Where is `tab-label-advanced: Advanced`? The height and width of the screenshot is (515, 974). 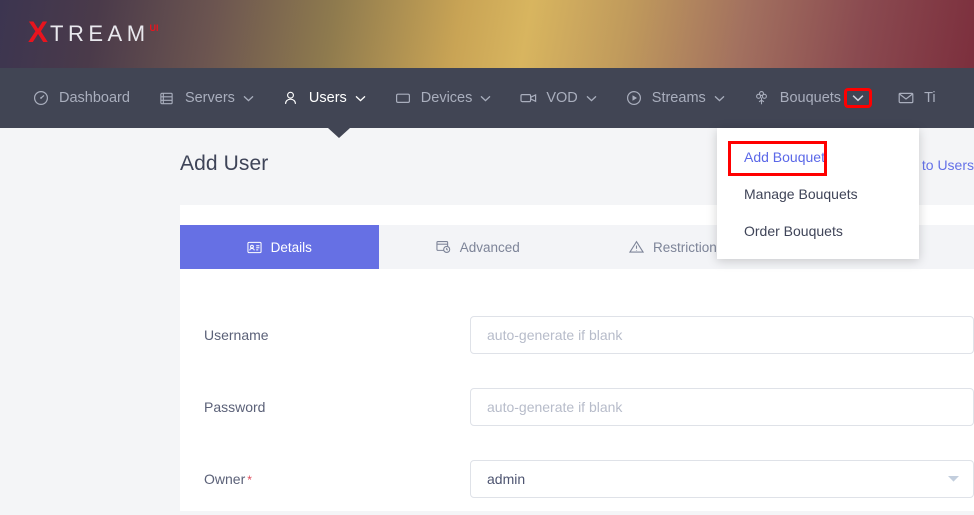 tab-label-advanced: Advanced is located at coordinates (490, 247).